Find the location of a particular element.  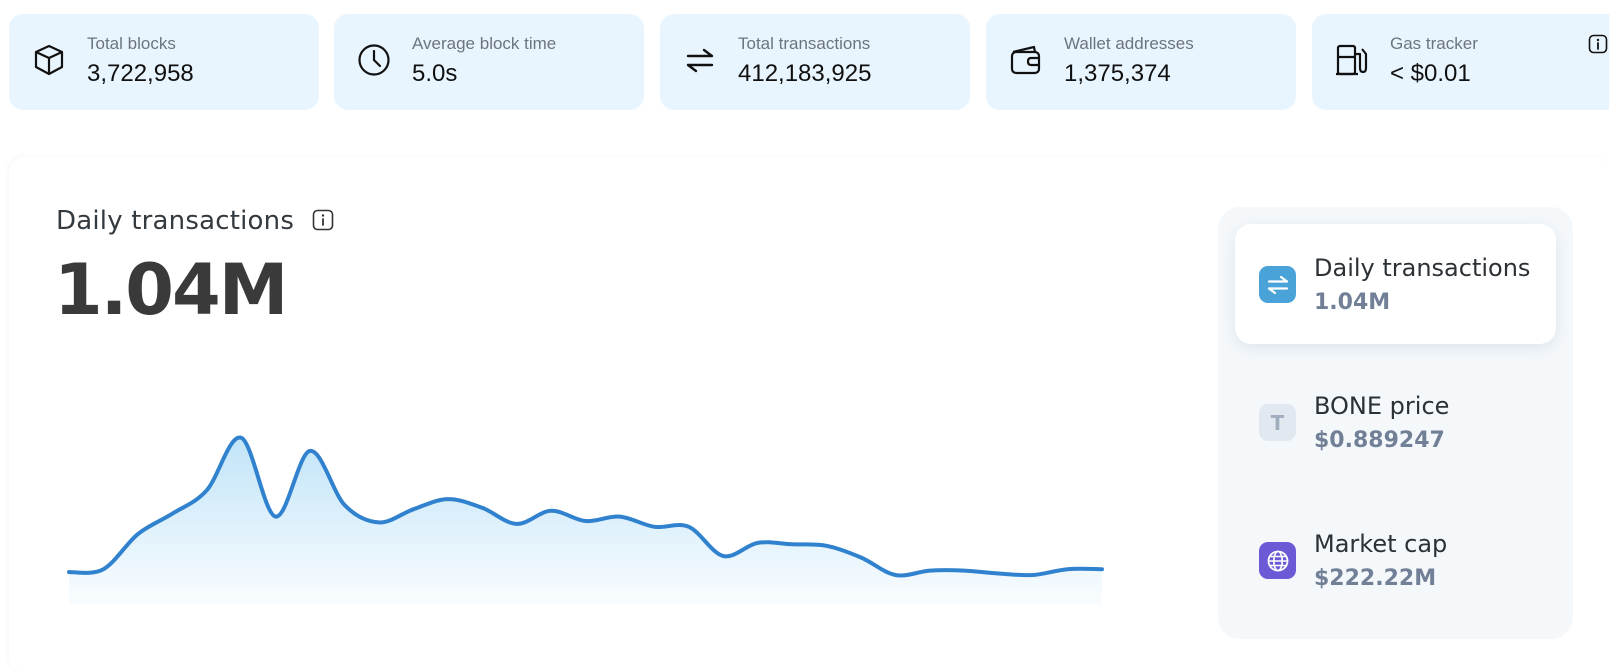

side-item-value: $0.889247 is located at coordinates (1379, 440).